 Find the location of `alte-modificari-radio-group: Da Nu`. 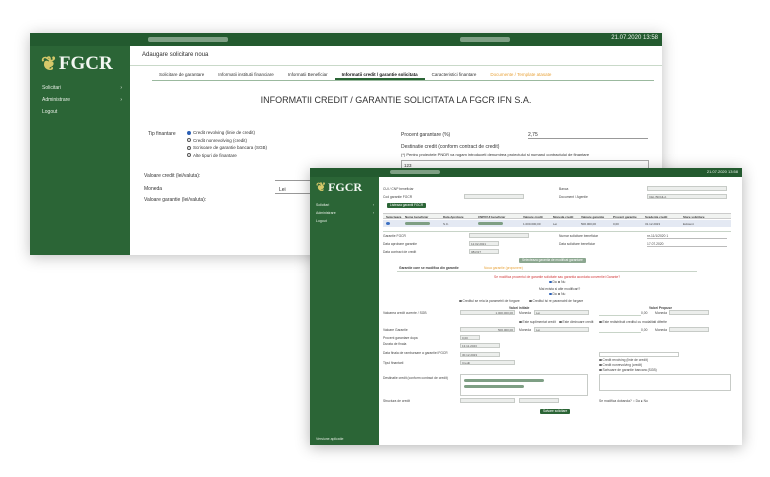

alte-modificari-radio-group: Da Nu is located at coordinates (557, 294).